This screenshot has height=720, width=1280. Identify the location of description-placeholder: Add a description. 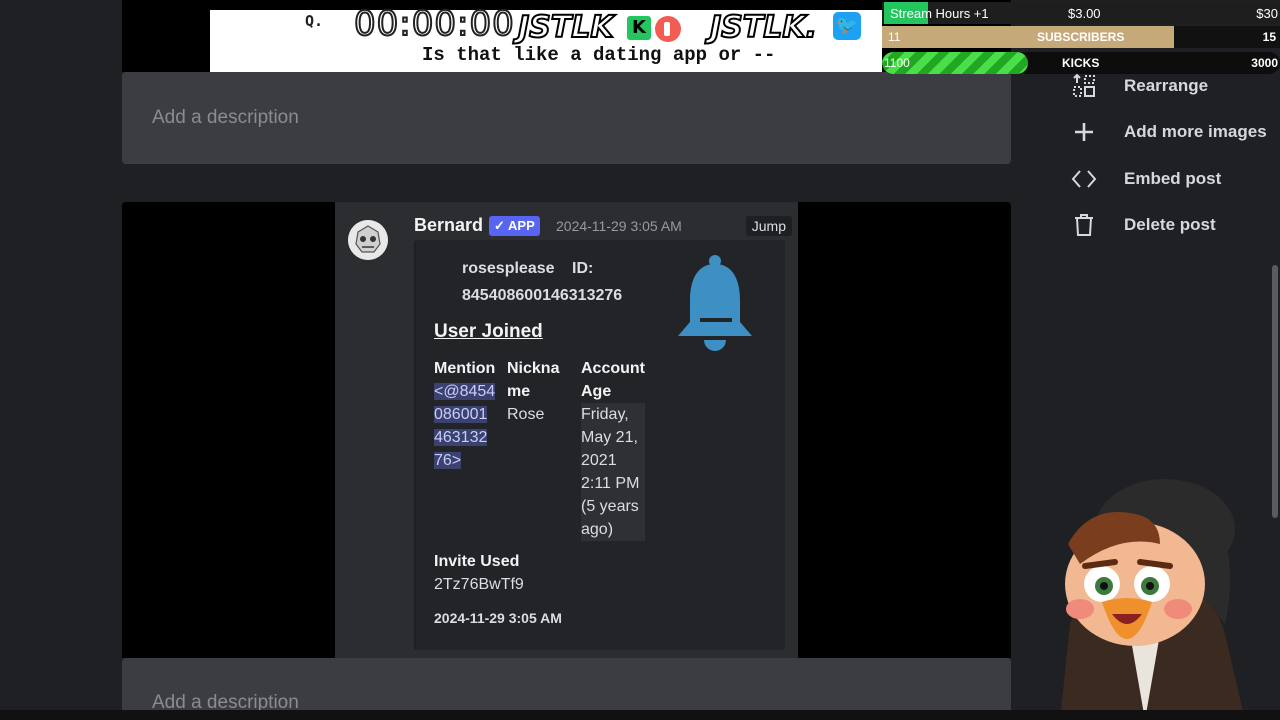
(225, 117).